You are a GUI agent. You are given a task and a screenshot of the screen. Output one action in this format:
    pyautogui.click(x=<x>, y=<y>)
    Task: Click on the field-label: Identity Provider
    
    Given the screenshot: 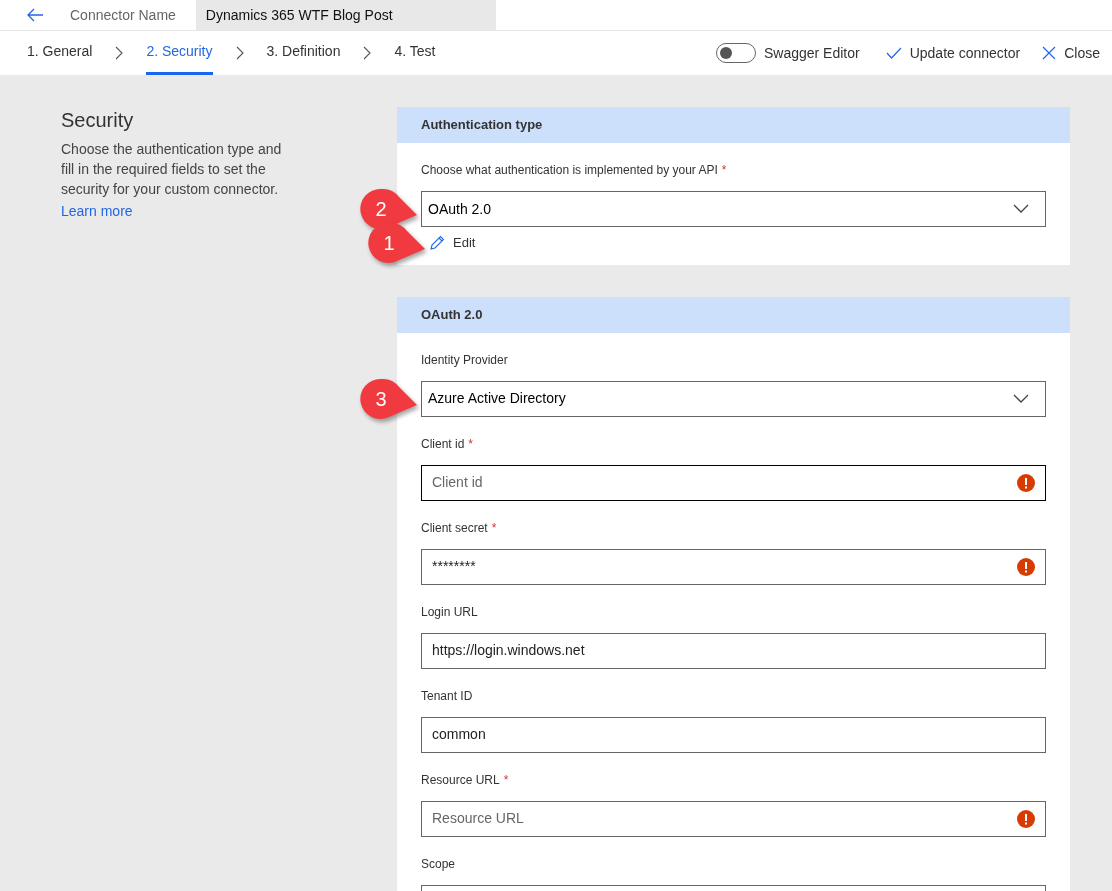 What is the action you would take?
    pyautogui.click(x=464, y=359)
    